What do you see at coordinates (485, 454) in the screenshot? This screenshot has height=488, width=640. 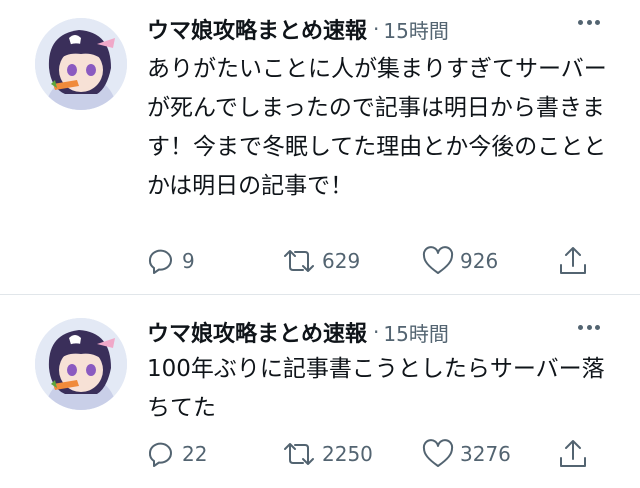 I see `like-count: 3276` at bounding box center [485, 454].